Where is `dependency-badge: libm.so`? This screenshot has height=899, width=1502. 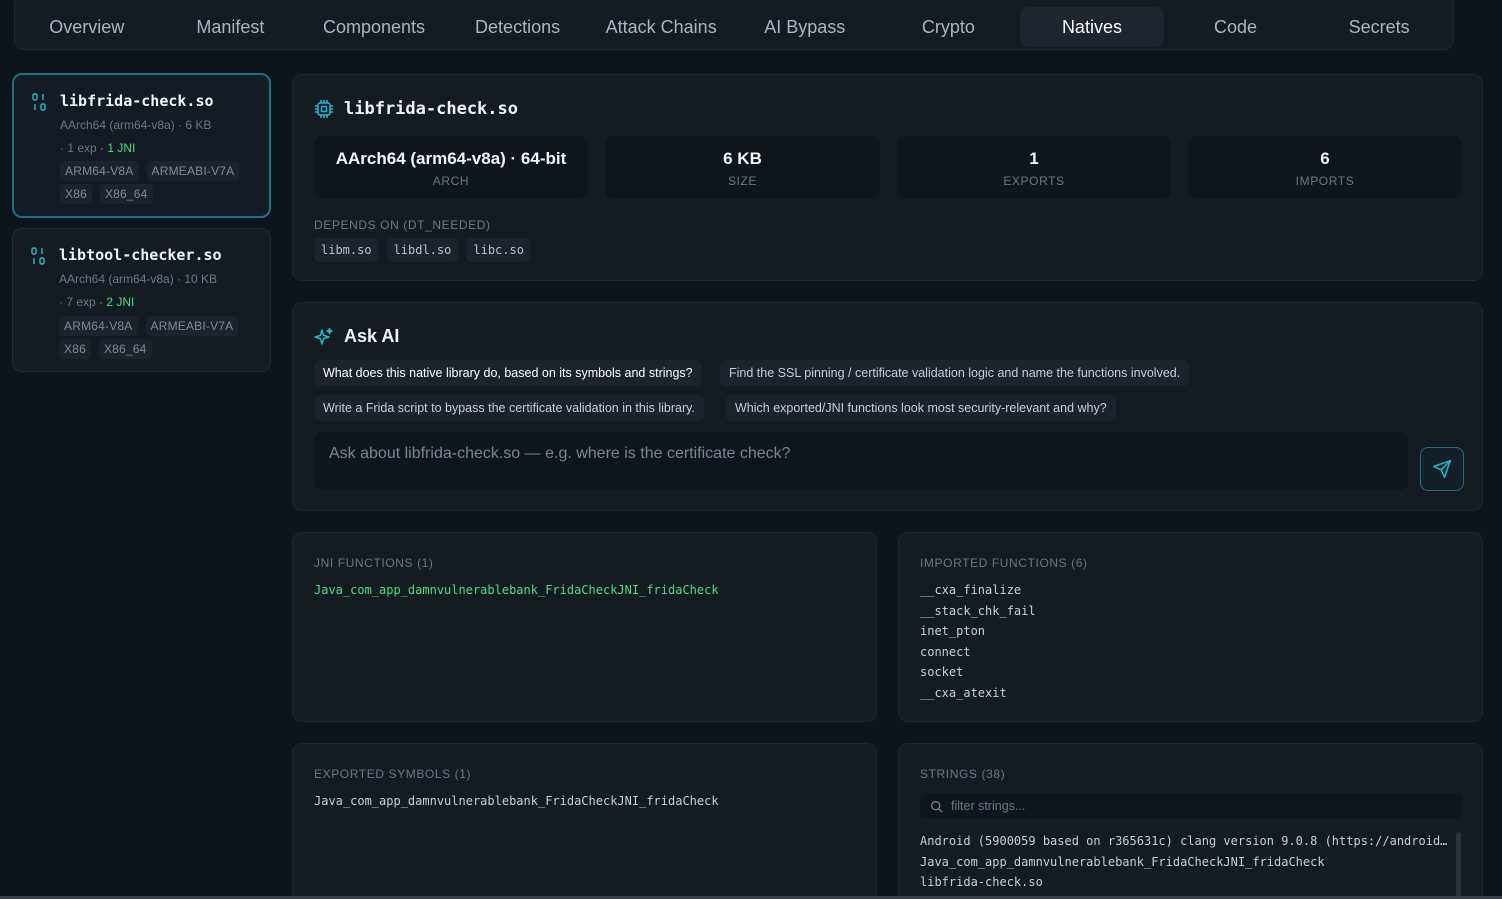
dependency-badge: libm.so is located at coordinates (346, 250).